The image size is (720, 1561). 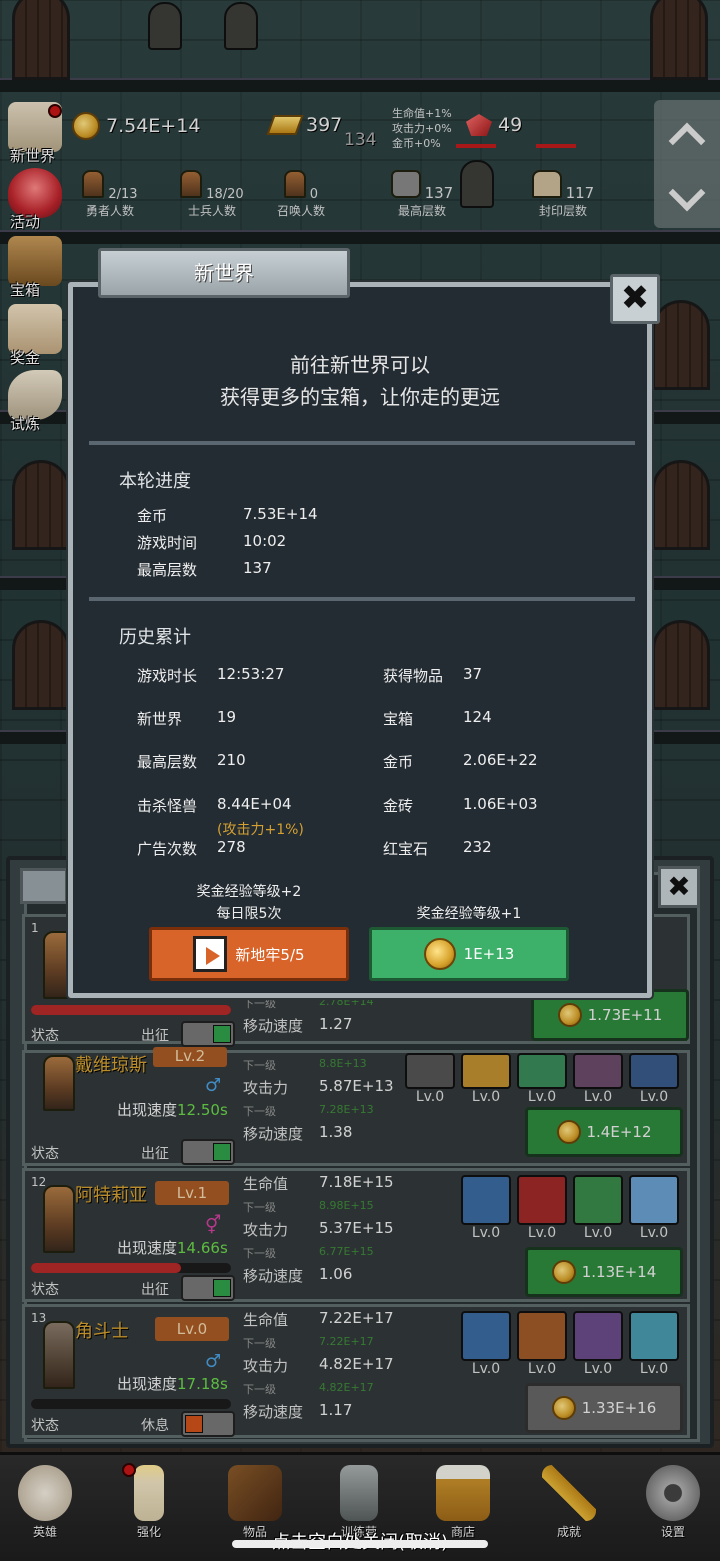 What do you see at coordinates (155, 481) in the screenshot?
I see `section-current-title: 本轮进度` at bounding box center [155, 481].